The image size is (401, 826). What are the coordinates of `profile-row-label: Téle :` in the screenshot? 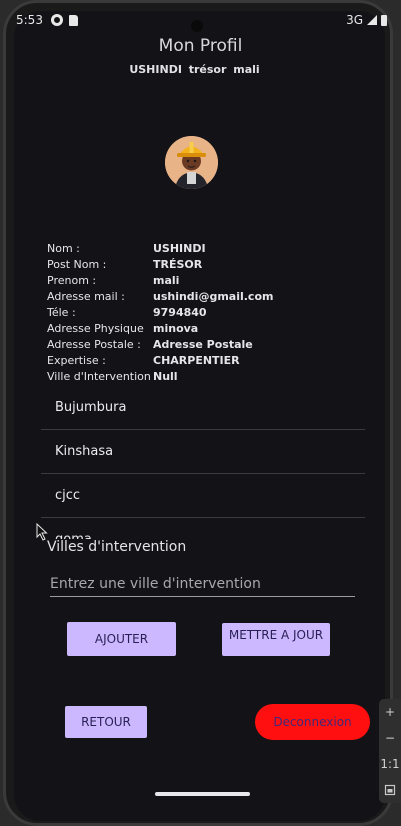 It's located at (61, 312).